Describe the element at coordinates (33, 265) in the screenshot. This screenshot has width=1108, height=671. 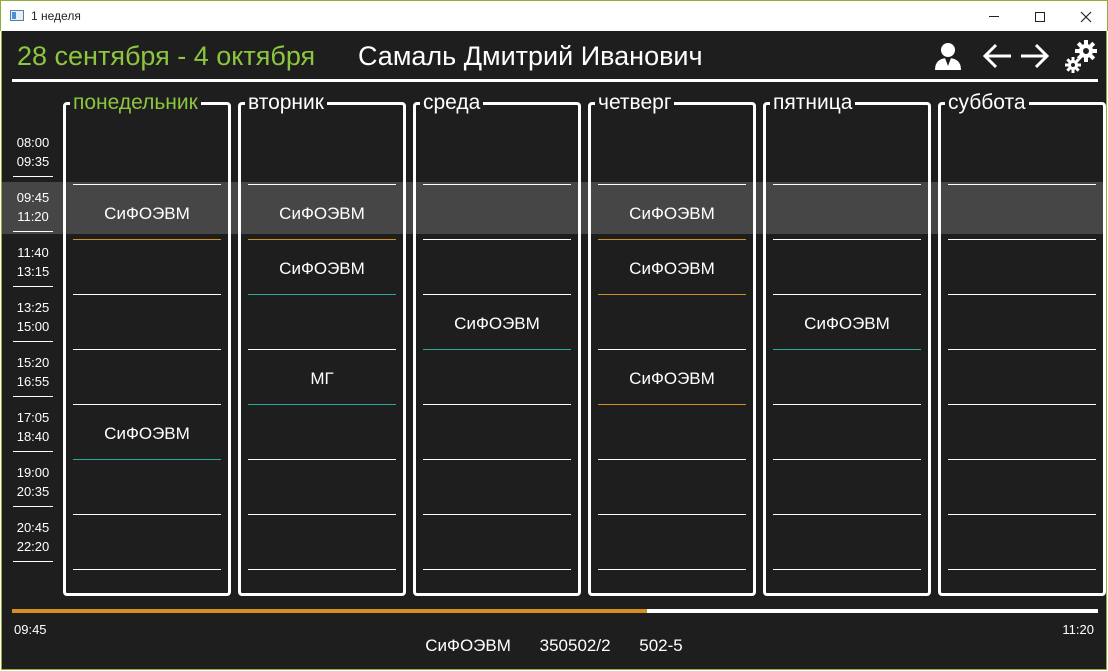
I see `time-slot: 11:40 13:15` at that location.